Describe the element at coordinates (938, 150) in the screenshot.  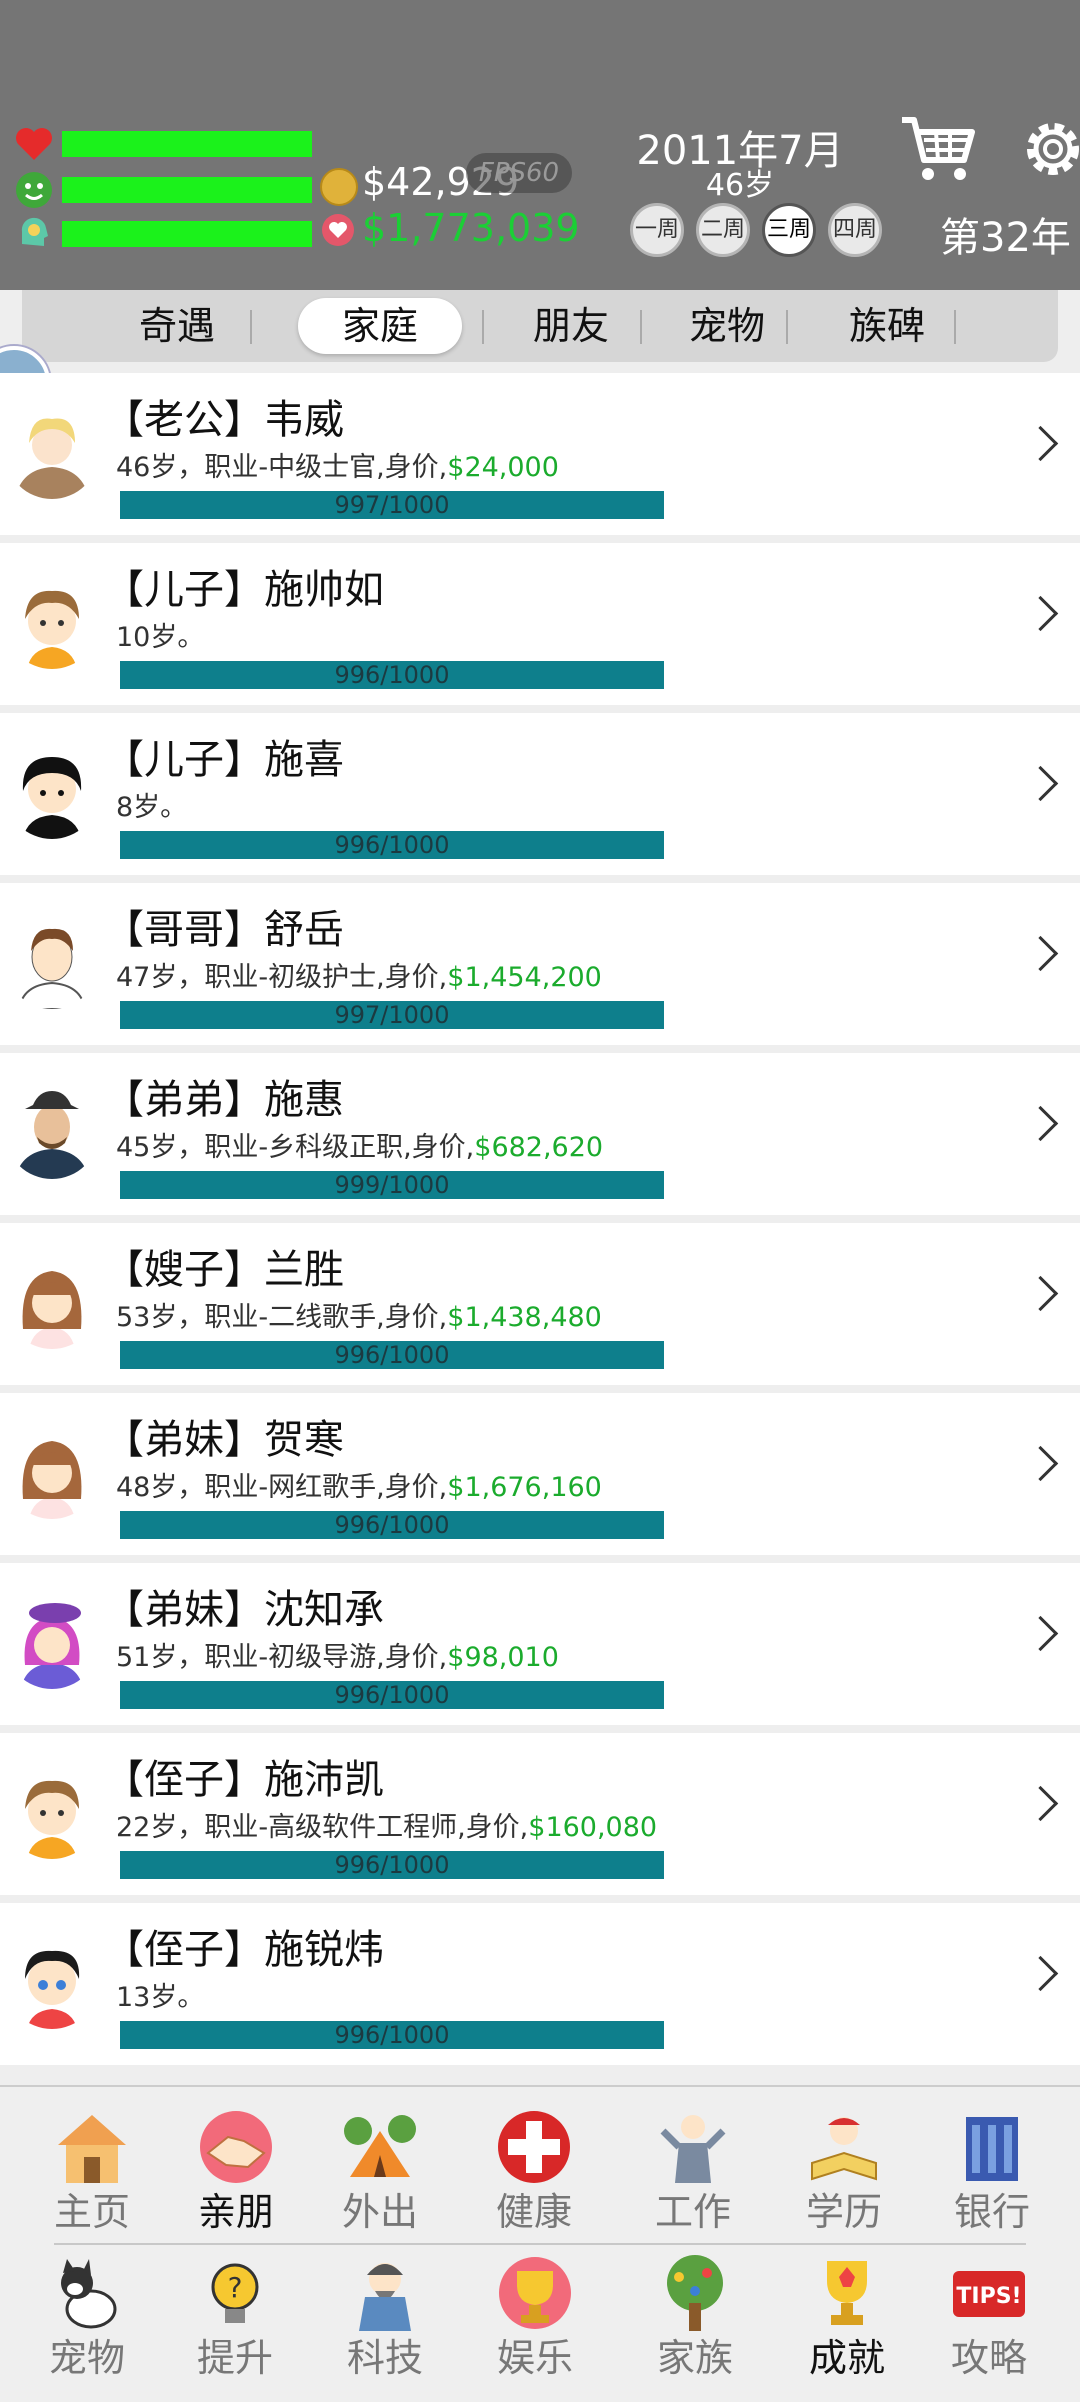
I see `cart-icon` at that location.